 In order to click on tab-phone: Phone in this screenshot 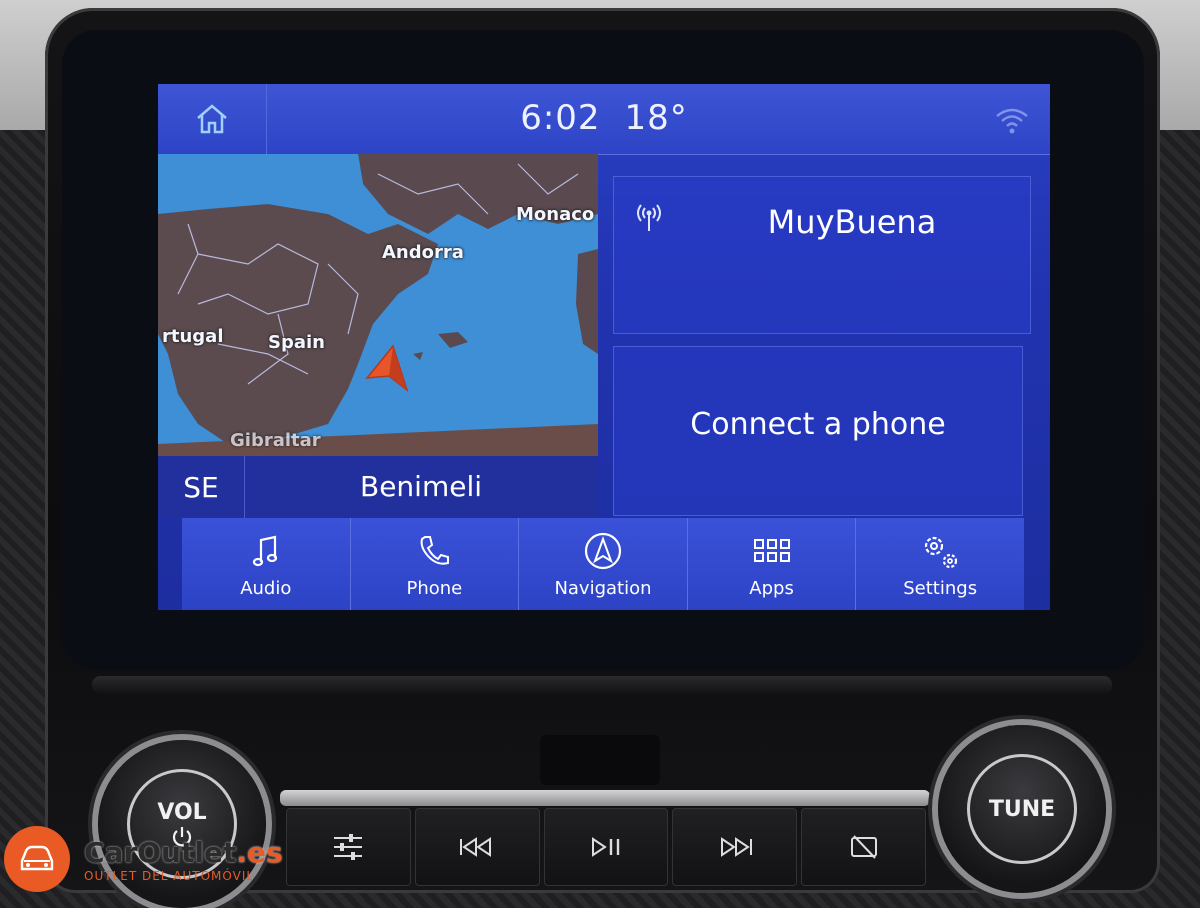, I will do `click(435, 564)`.